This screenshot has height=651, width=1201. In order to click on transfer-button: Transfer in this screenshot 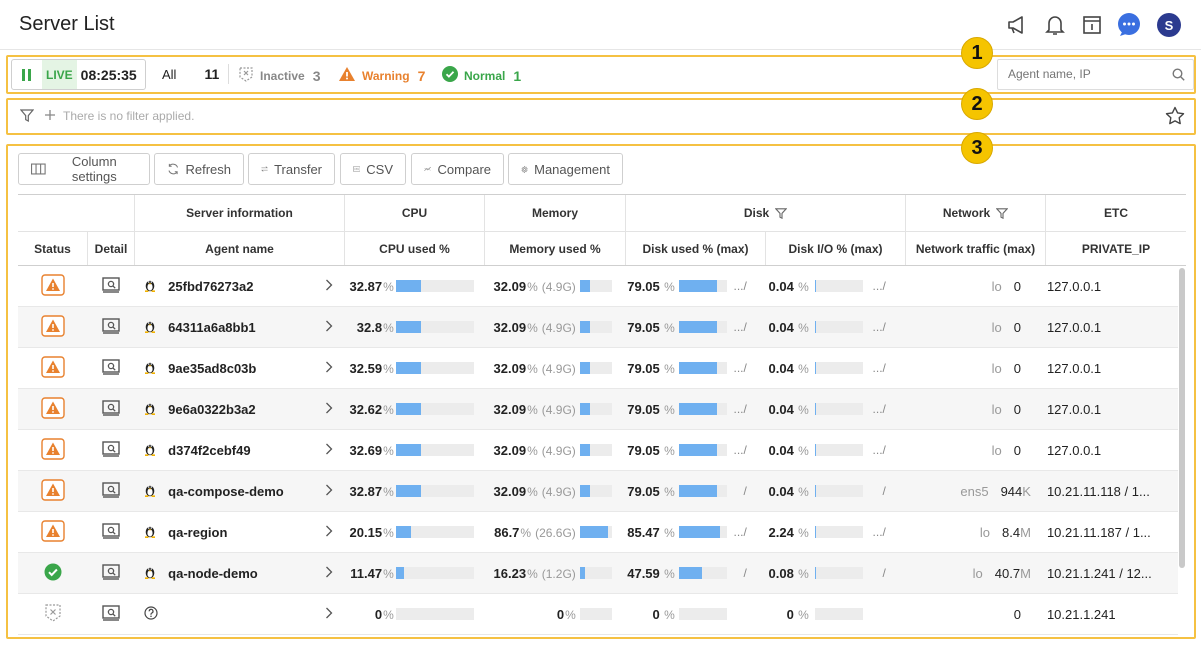, I will do `click(291, 169)`.